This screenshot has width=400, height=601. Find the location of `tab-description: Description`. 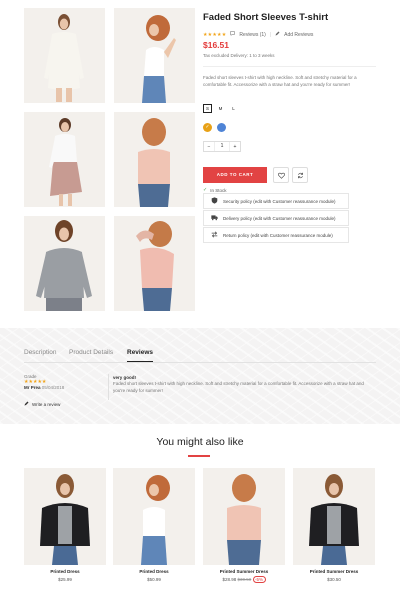

tab-description: Description is located at coordinates (40, 352).